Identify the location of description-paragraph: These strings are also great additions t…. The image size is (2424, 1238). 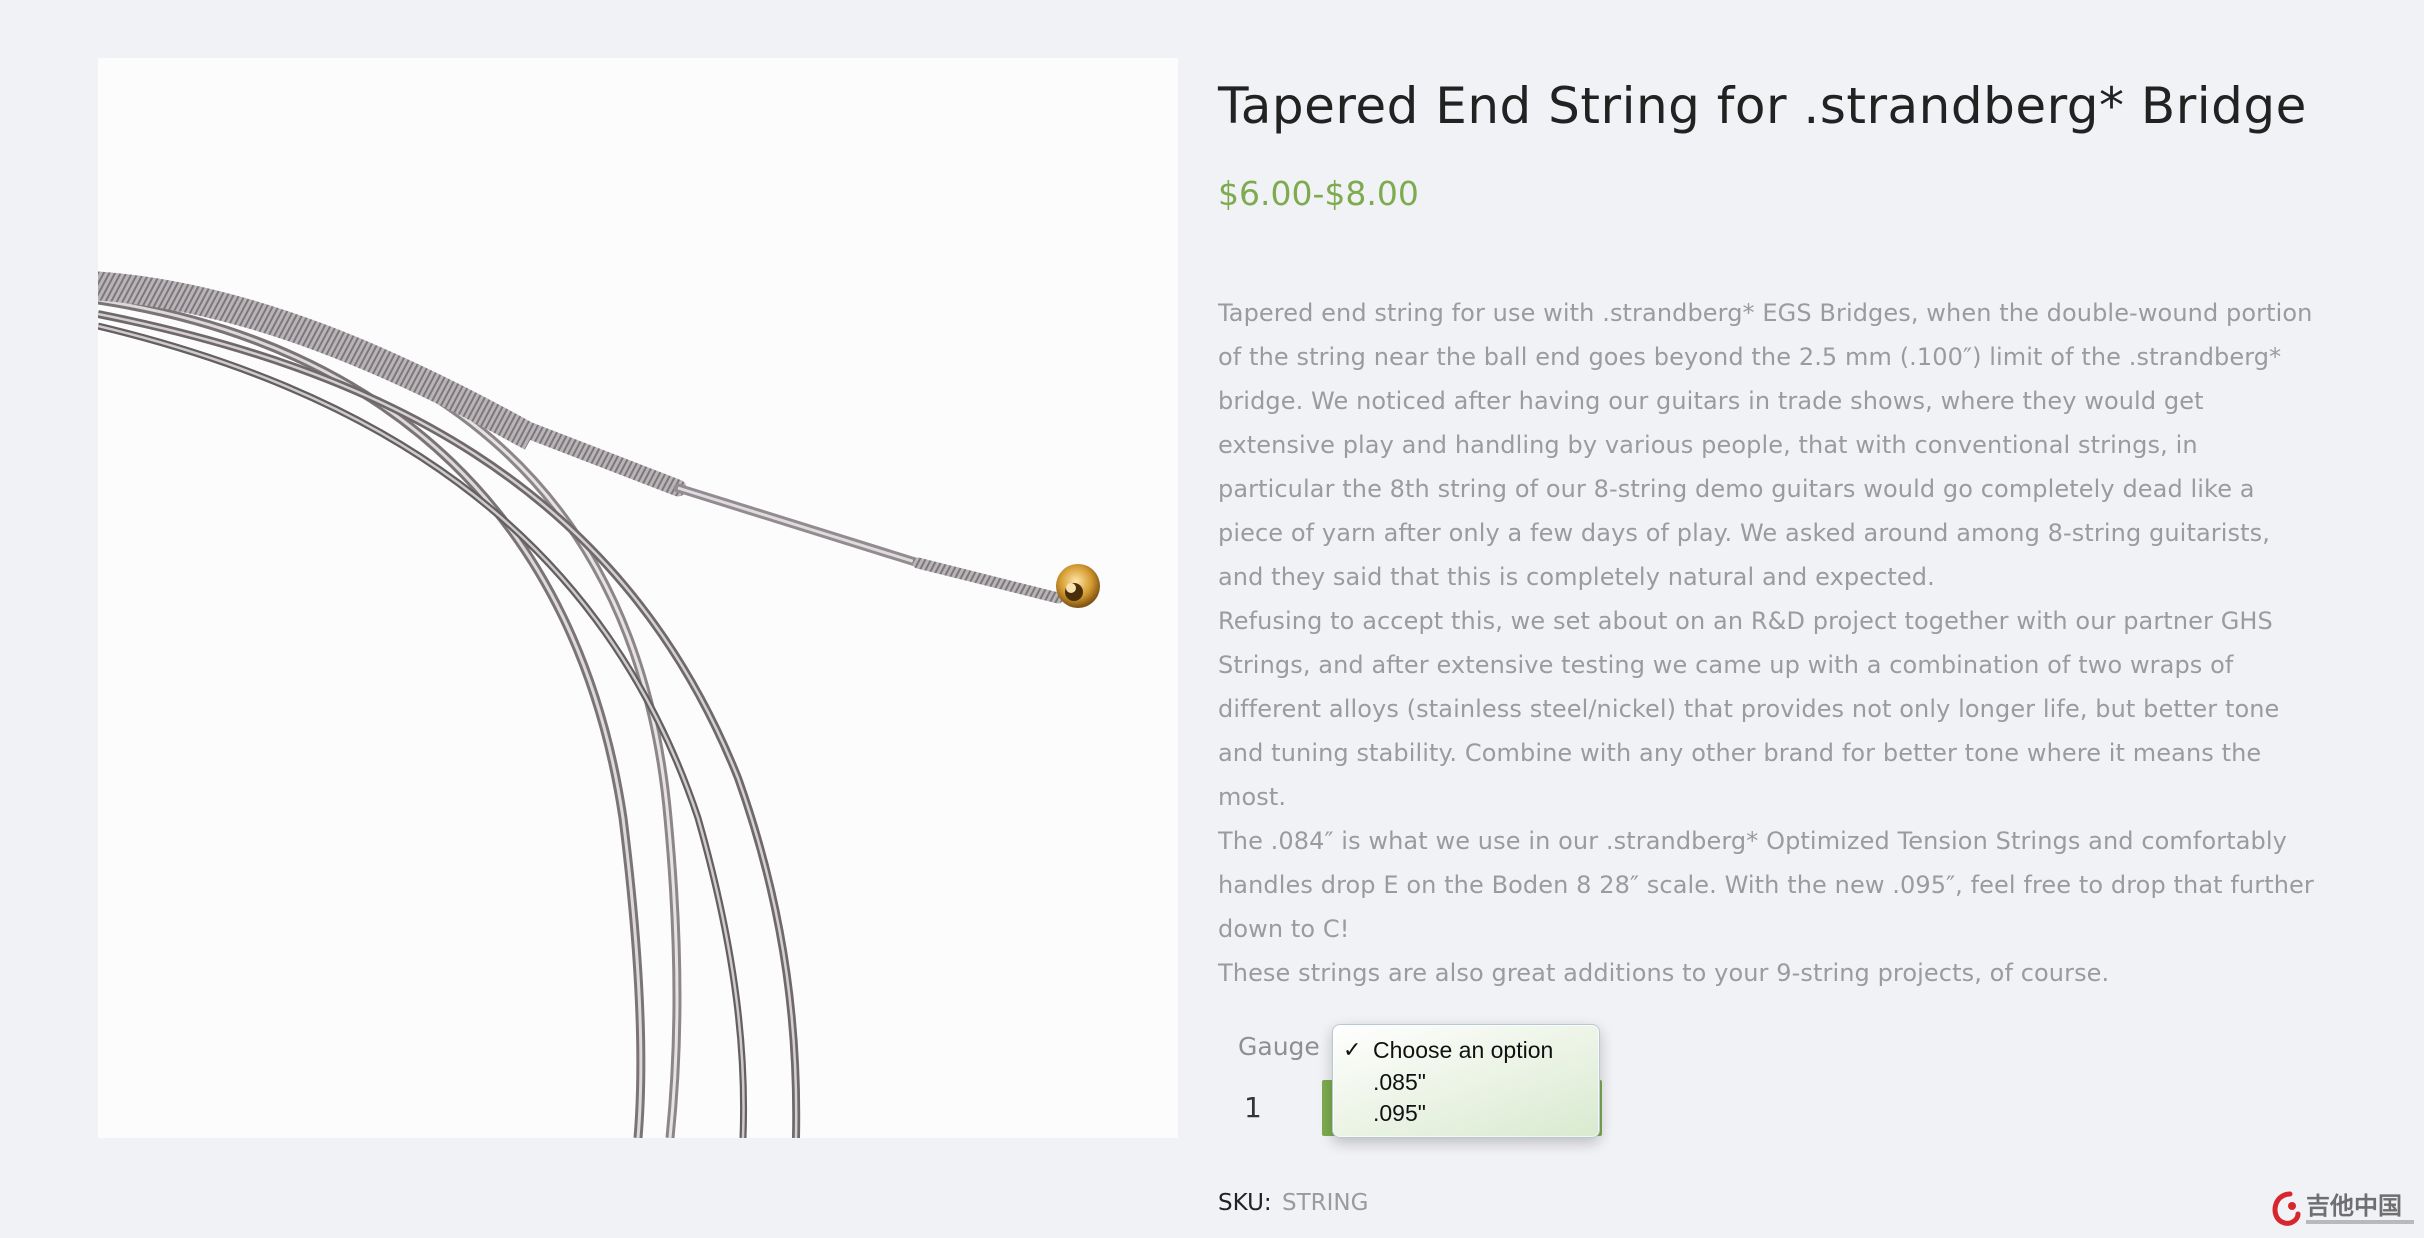
(1664, 973).